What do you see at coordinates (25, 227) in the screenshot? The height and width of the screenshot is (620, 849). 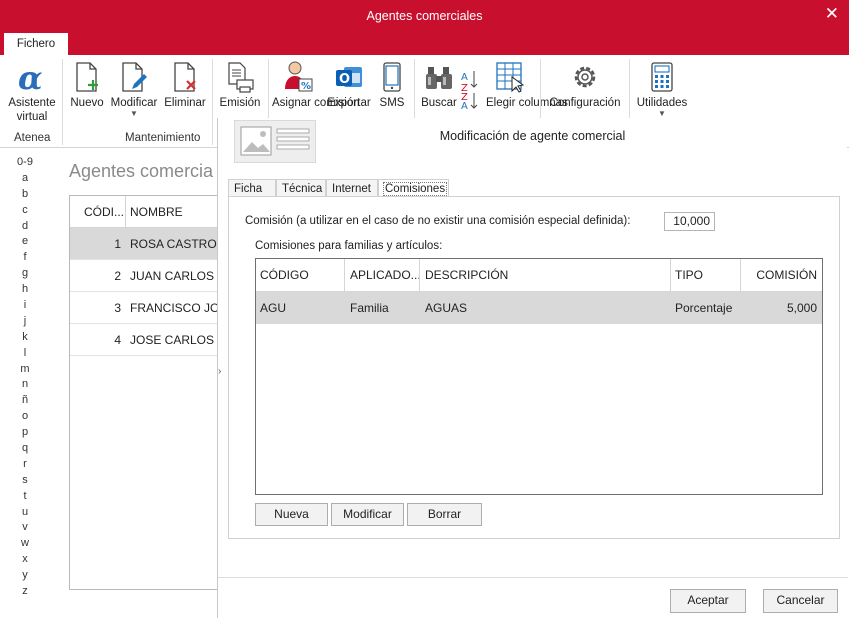 I see `alphabet-index-item: d` at bounding box center [25, 227].